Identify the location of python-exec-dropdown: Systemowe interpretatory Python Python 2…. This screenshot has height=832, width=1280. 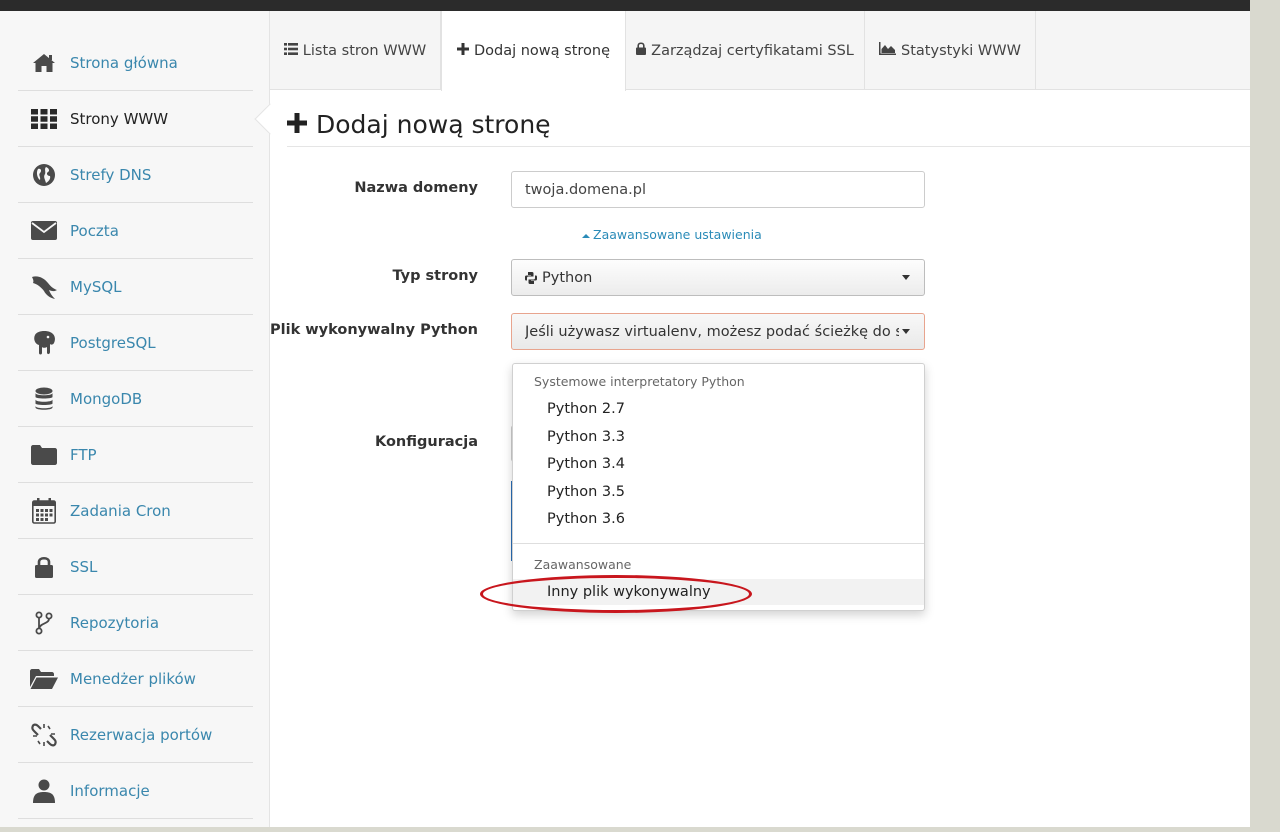
(718, 487).